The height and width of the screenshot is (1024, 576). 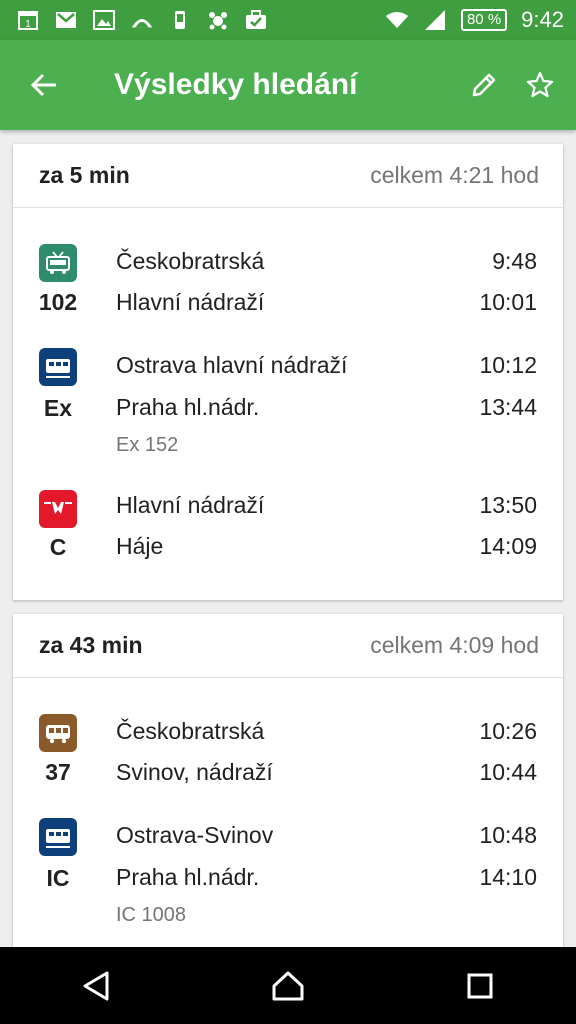 I want to click on nav-recents-button, so click(x=480, y=986).